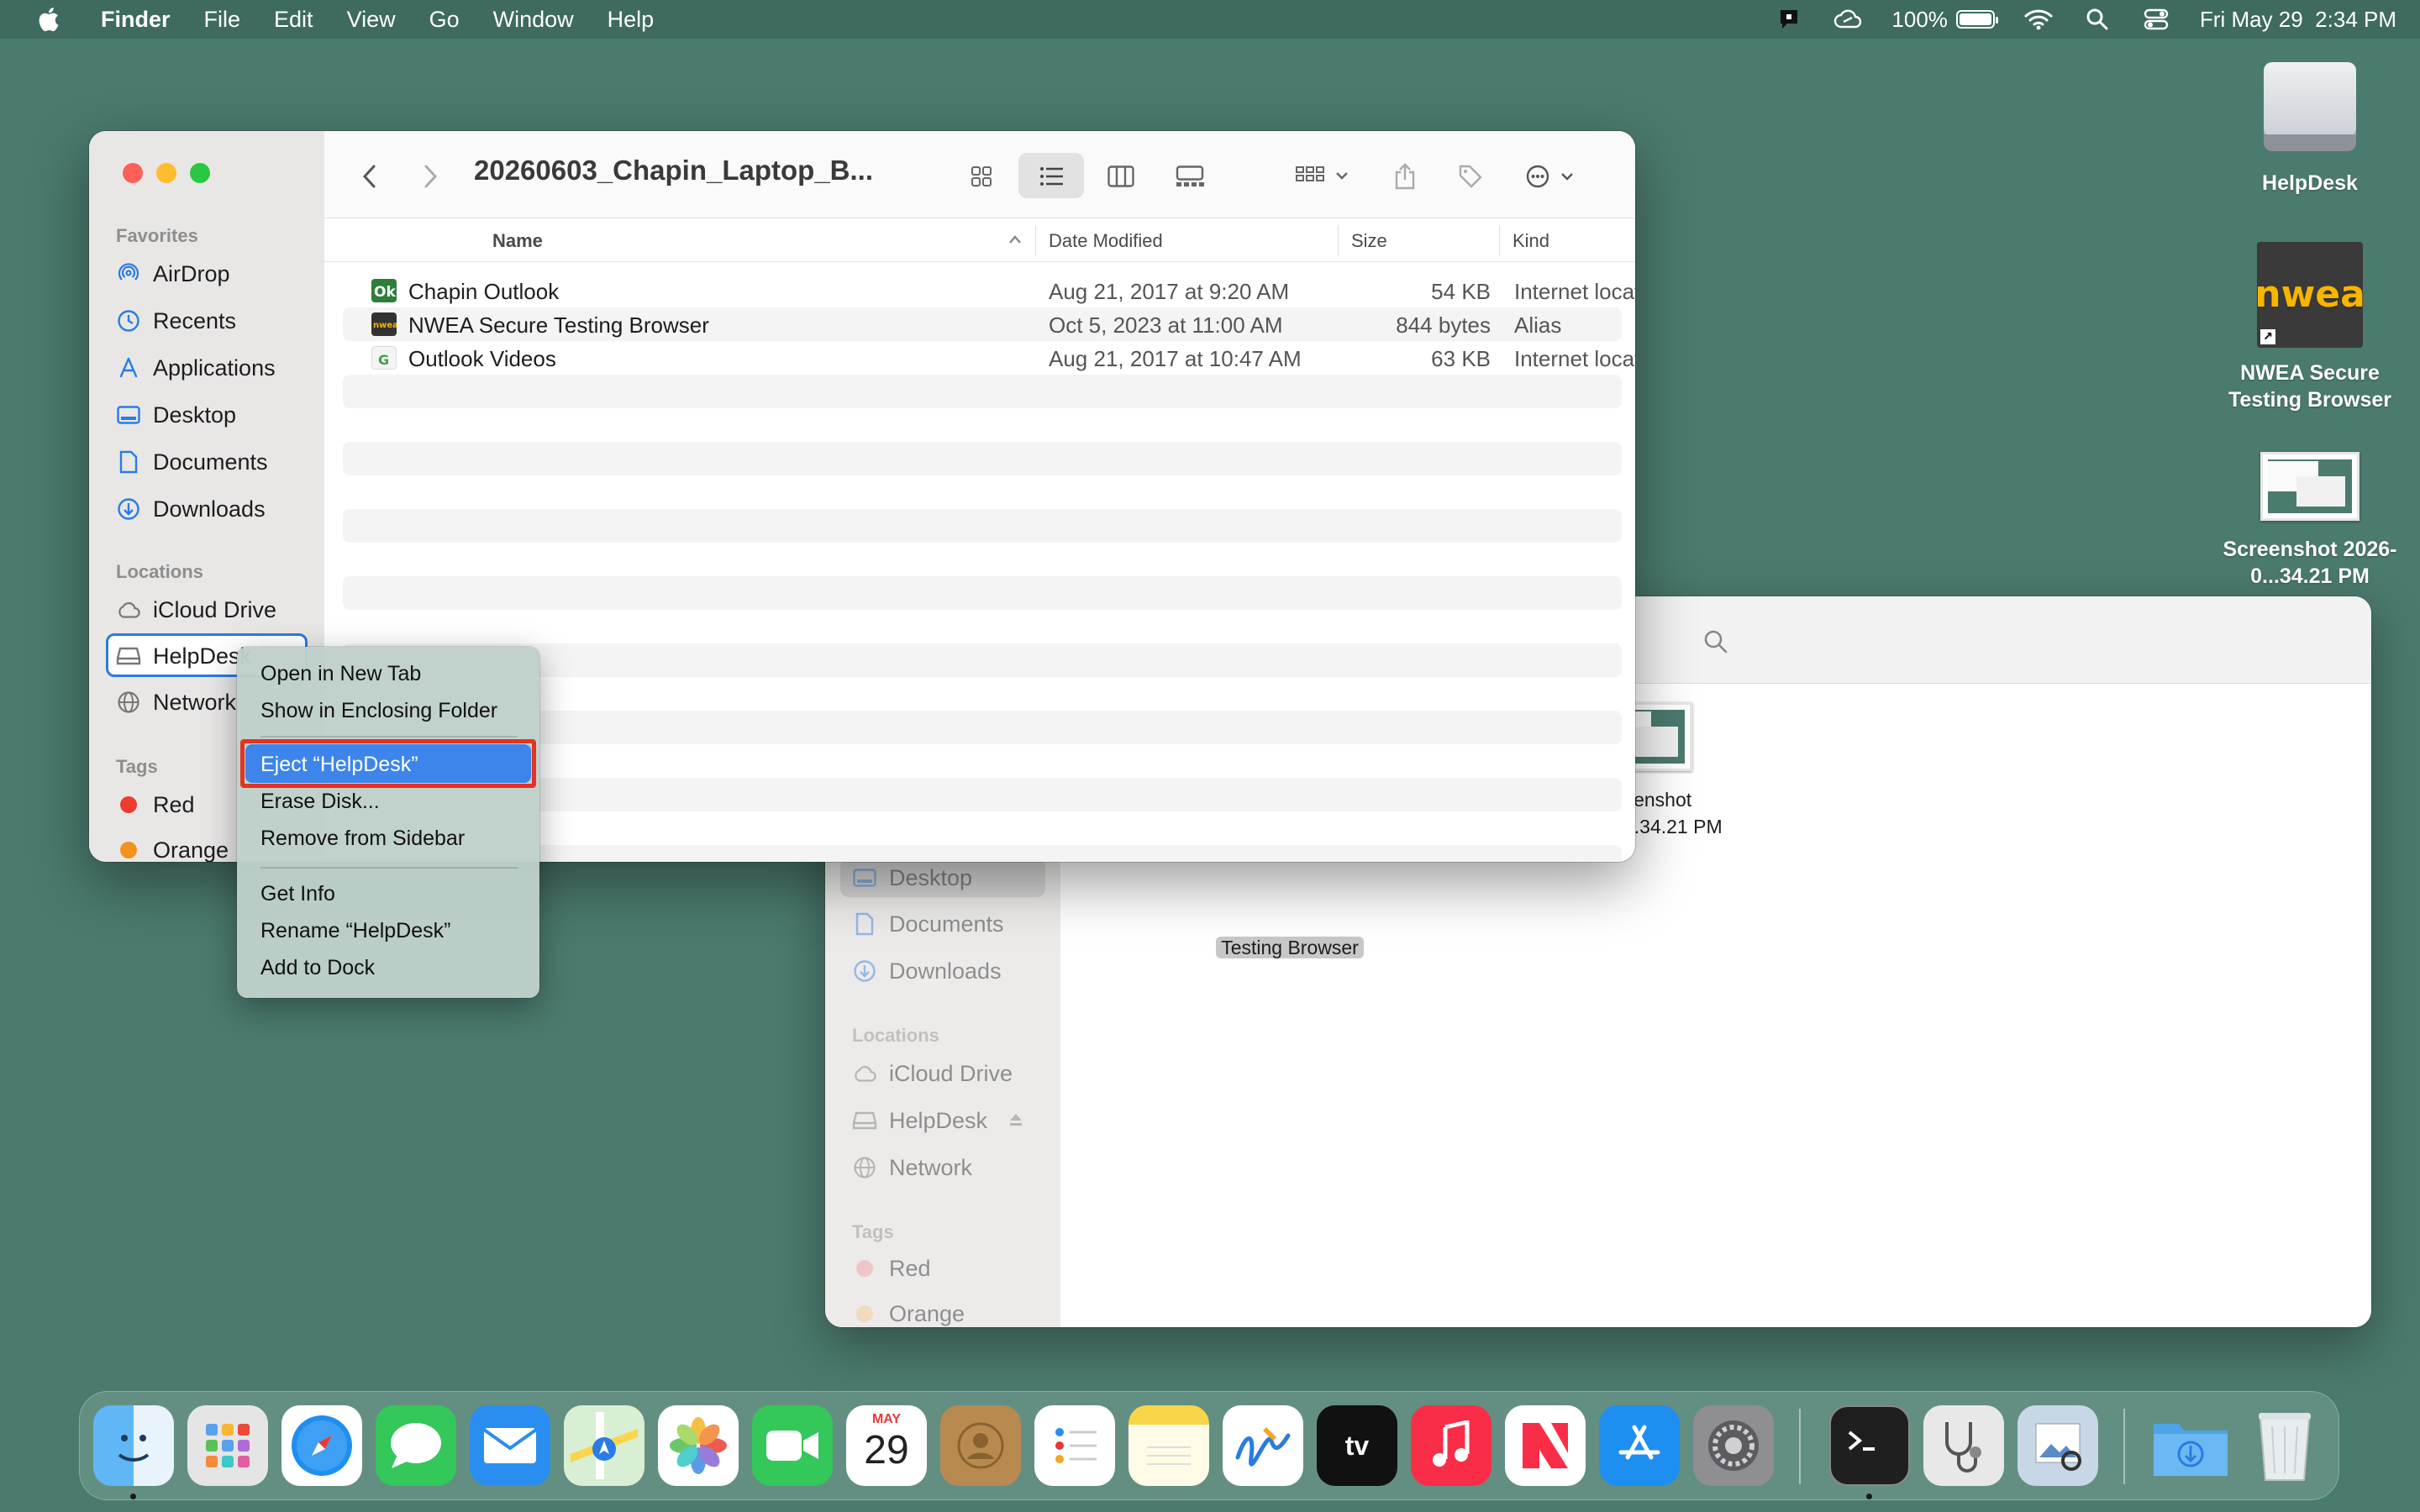 The image size is (2420, 1512). I want to click on battery-icon, so click(1977, 19).